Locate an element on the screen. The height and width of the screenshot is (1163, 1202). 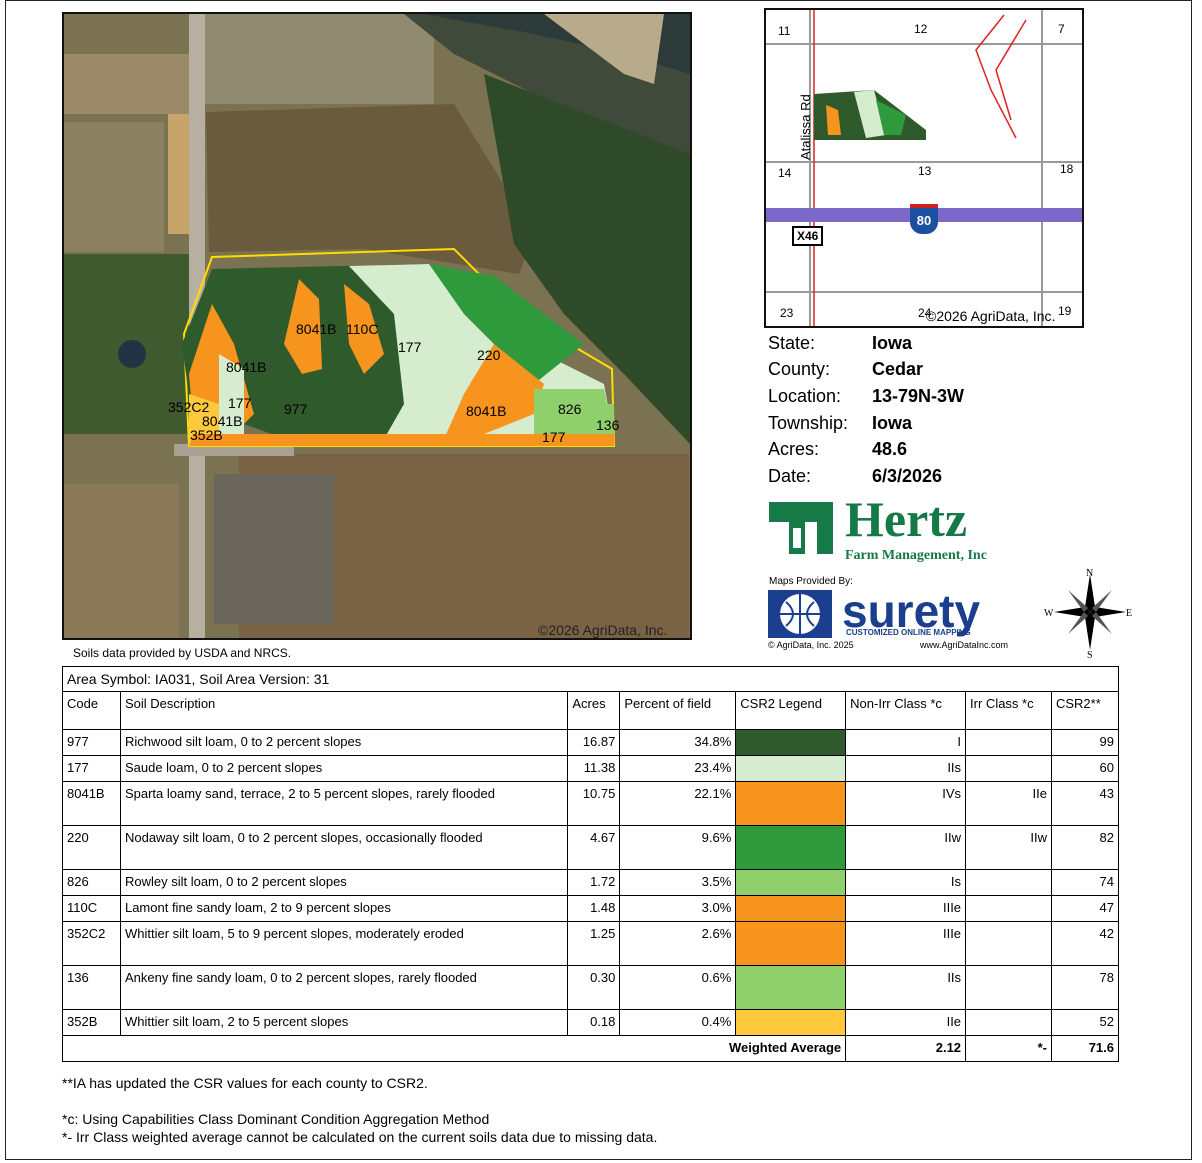
csr2-value: 60 is located at coordinates (1085, 768).